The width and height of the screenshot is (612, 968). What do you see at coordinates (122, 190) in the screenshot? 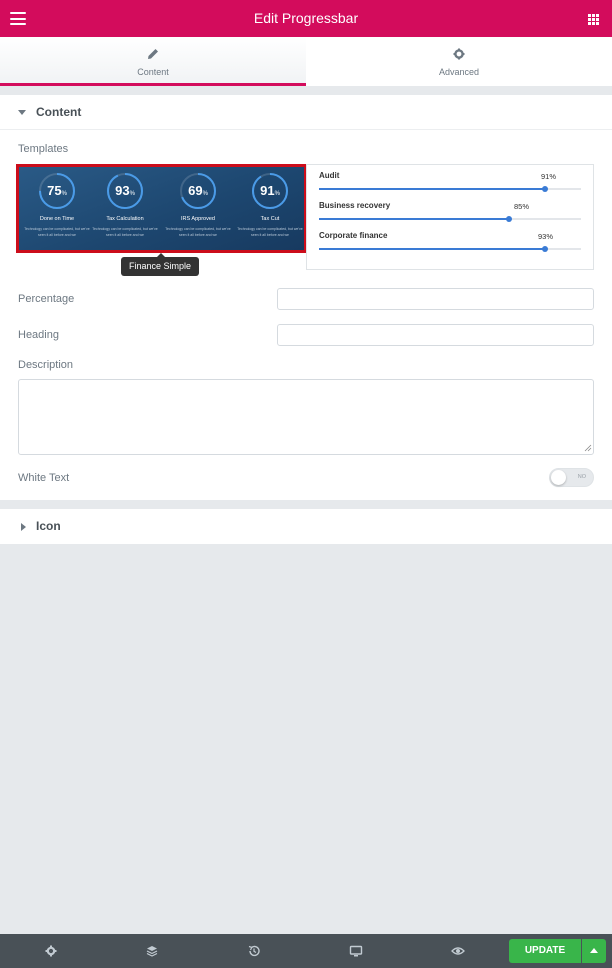
I see `circle-value: 93` at bounding box center [122, 190].